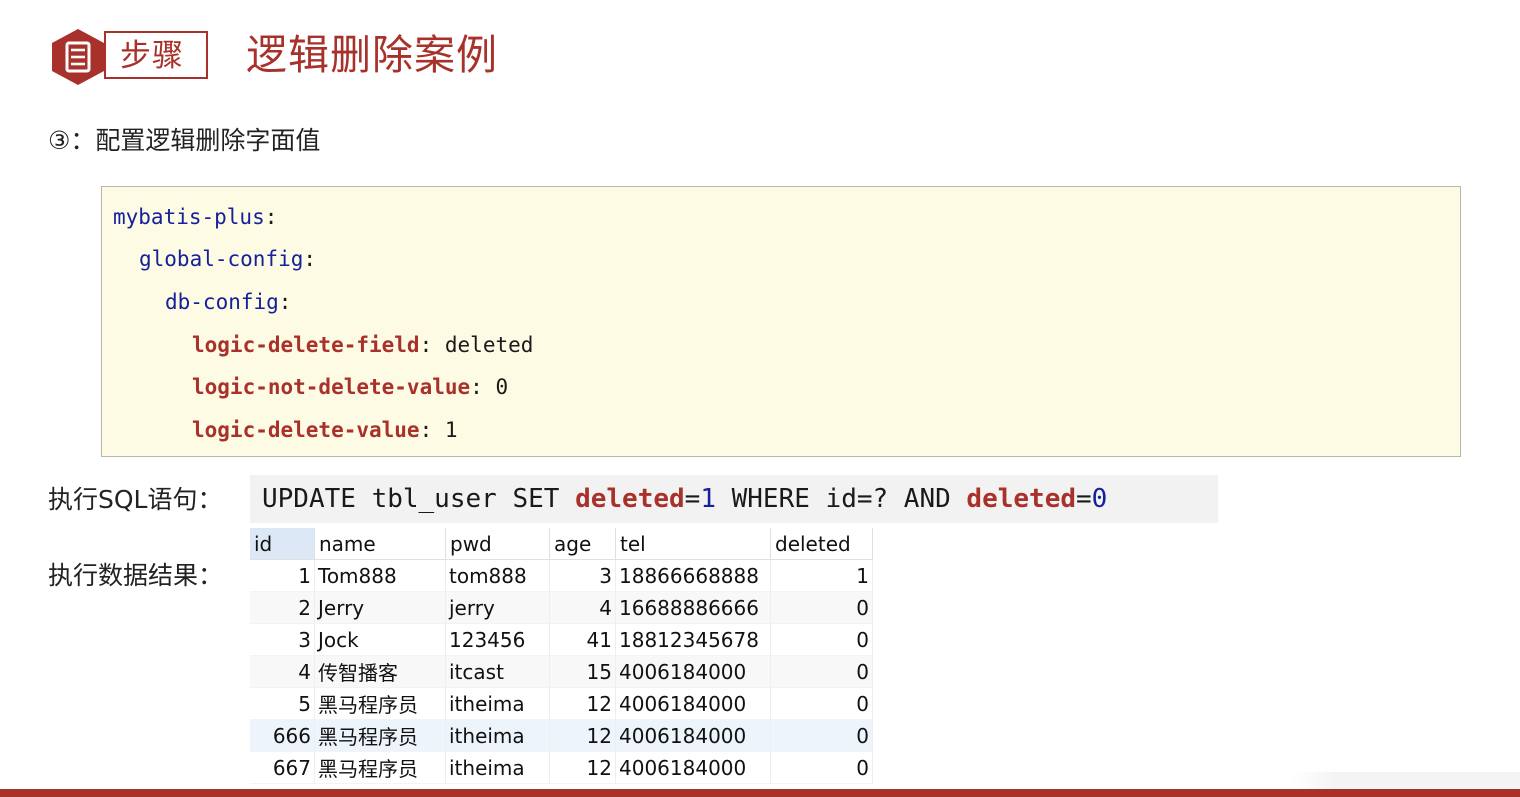  Describe the element at coordinates (497, 544) in the screenshot. I see `column-header-pwd: pwd` at that location.